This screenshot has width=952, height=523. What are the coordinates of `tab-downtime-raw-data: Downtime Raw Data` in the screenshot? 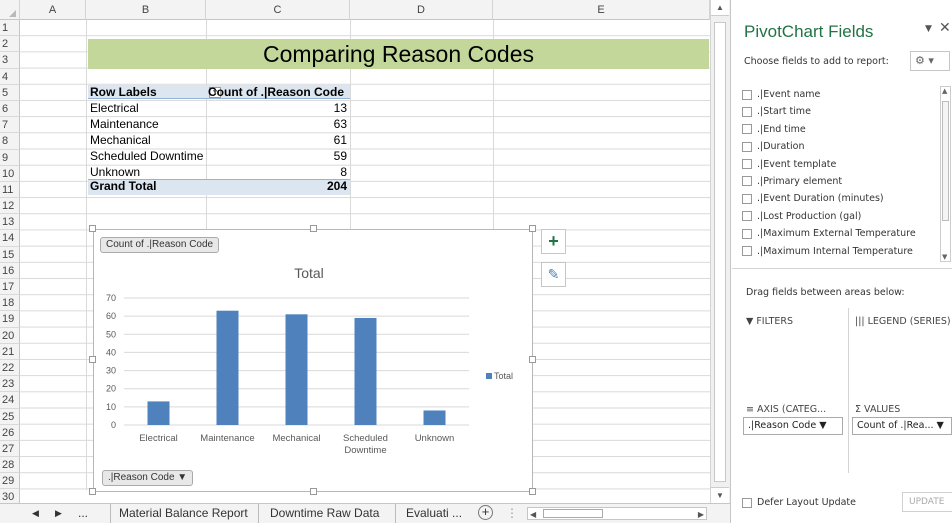 It's located at (318, 513).